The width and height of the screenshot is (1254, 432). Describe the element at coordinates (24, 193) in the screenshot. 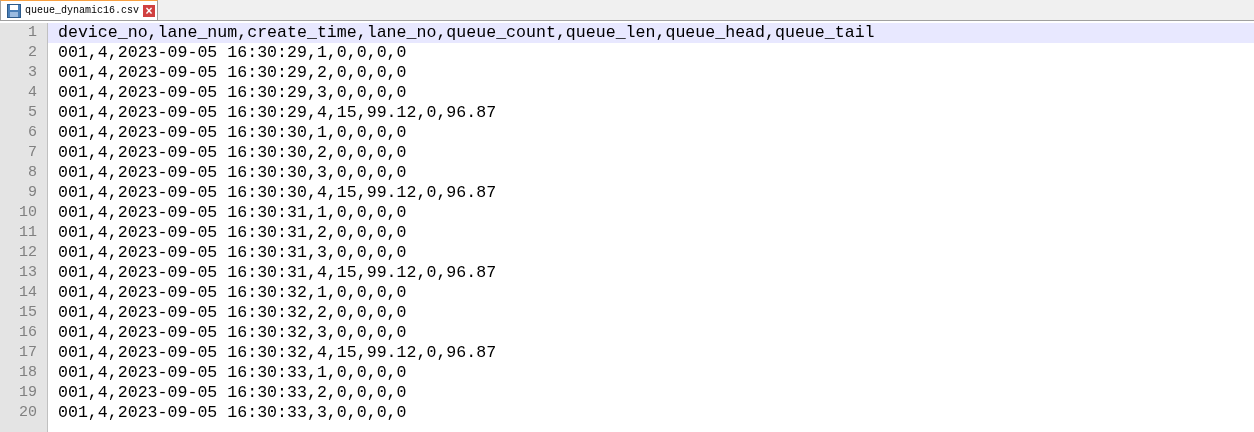

I see `line-number: 9` at that location.